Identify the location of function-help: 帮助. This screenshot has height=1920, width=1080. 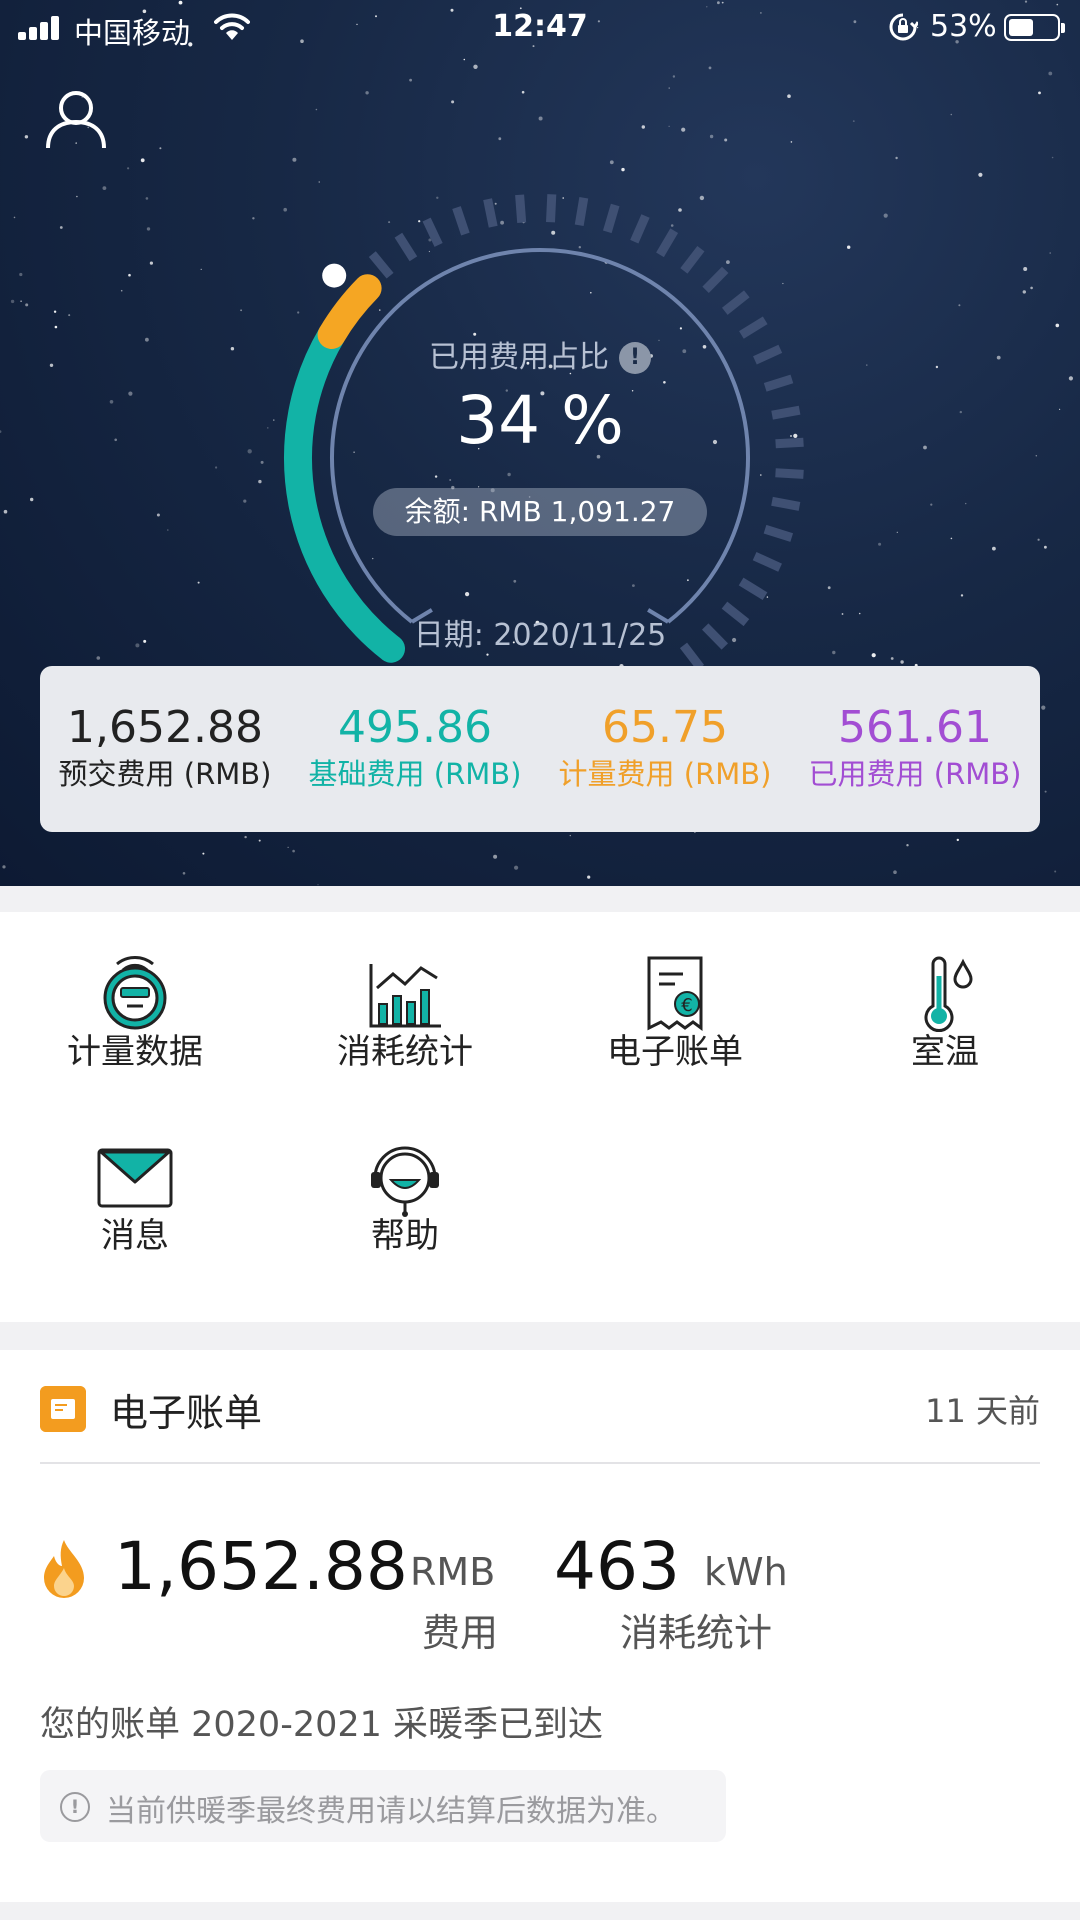
(405, 1181).